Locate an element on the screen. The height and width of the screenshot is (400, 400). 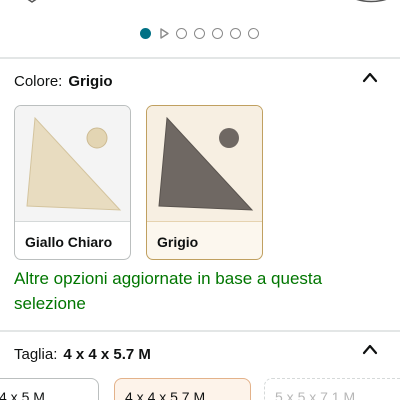
size-option-unavailable: 5 x 5 x 7.1 M is located at coordinates (332, 389).